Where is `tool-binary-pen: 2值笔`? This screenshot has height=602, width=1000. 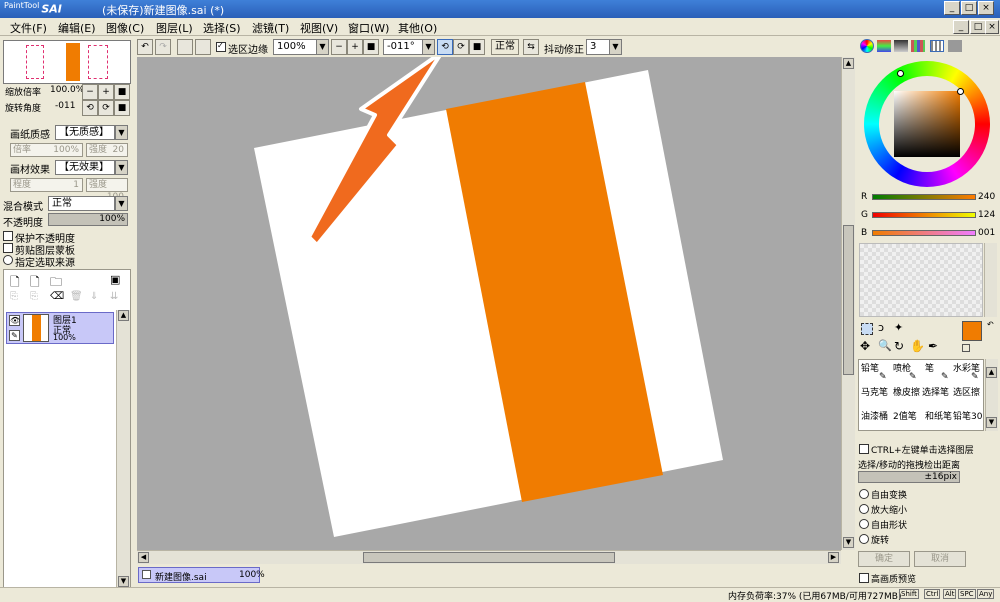 tool-binary-pen: 2值笔 is located at coordinates (905, 415).